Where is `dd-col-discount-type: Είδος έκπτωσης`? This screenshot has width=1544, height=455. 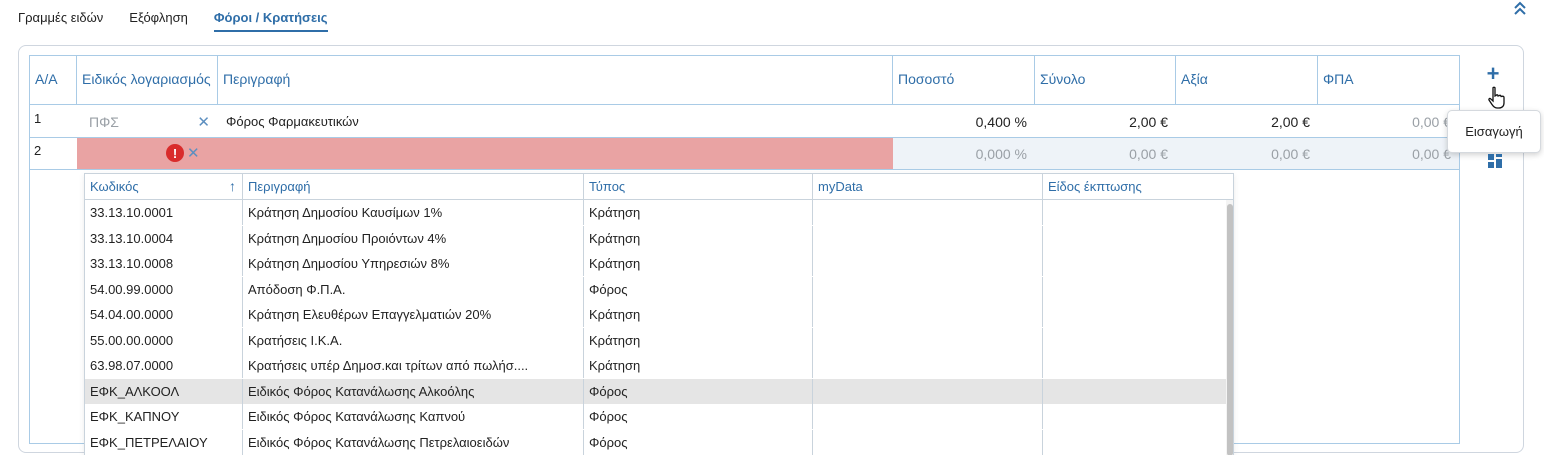 dd-col-discount-type: Είδος έκπτωσης is located at coordinates (1138, 186).